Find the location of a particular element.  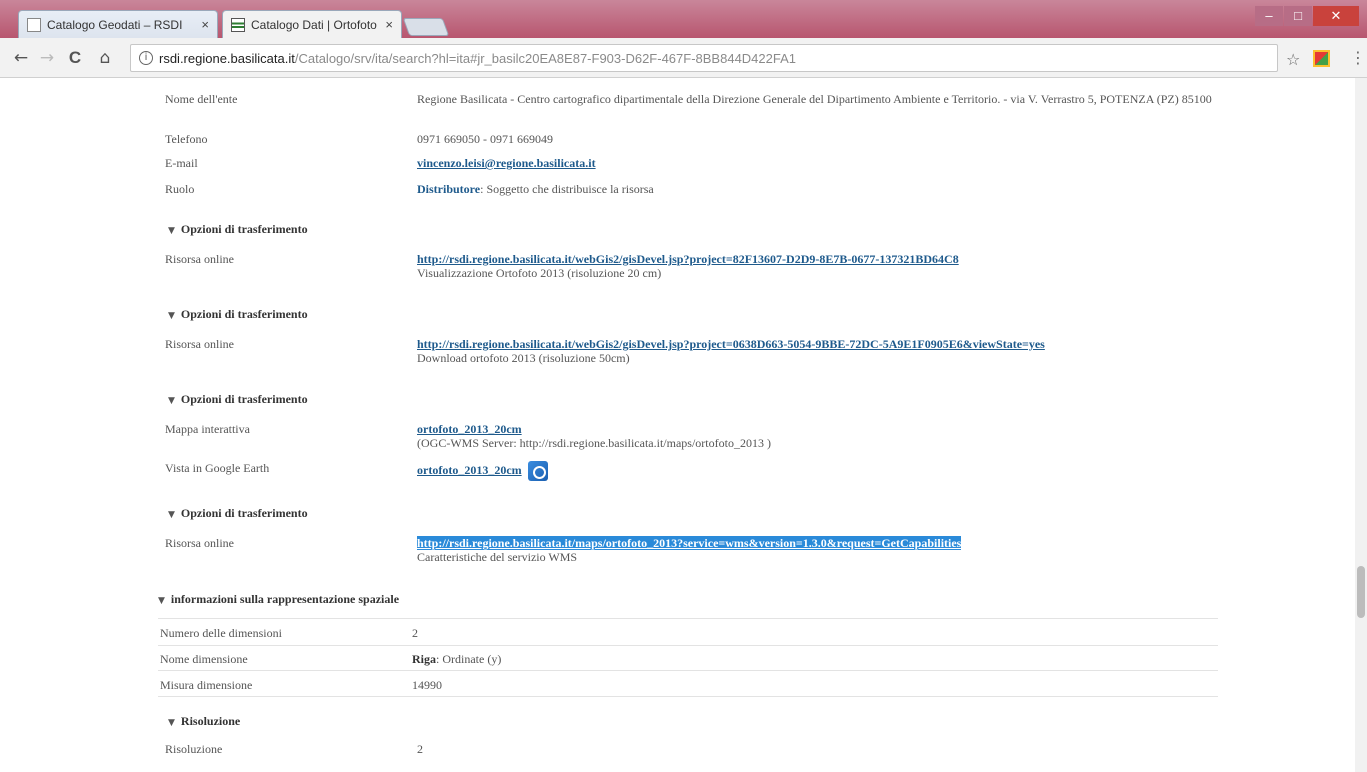

section-title: Risoluzione is located at coordinates (210, 721).